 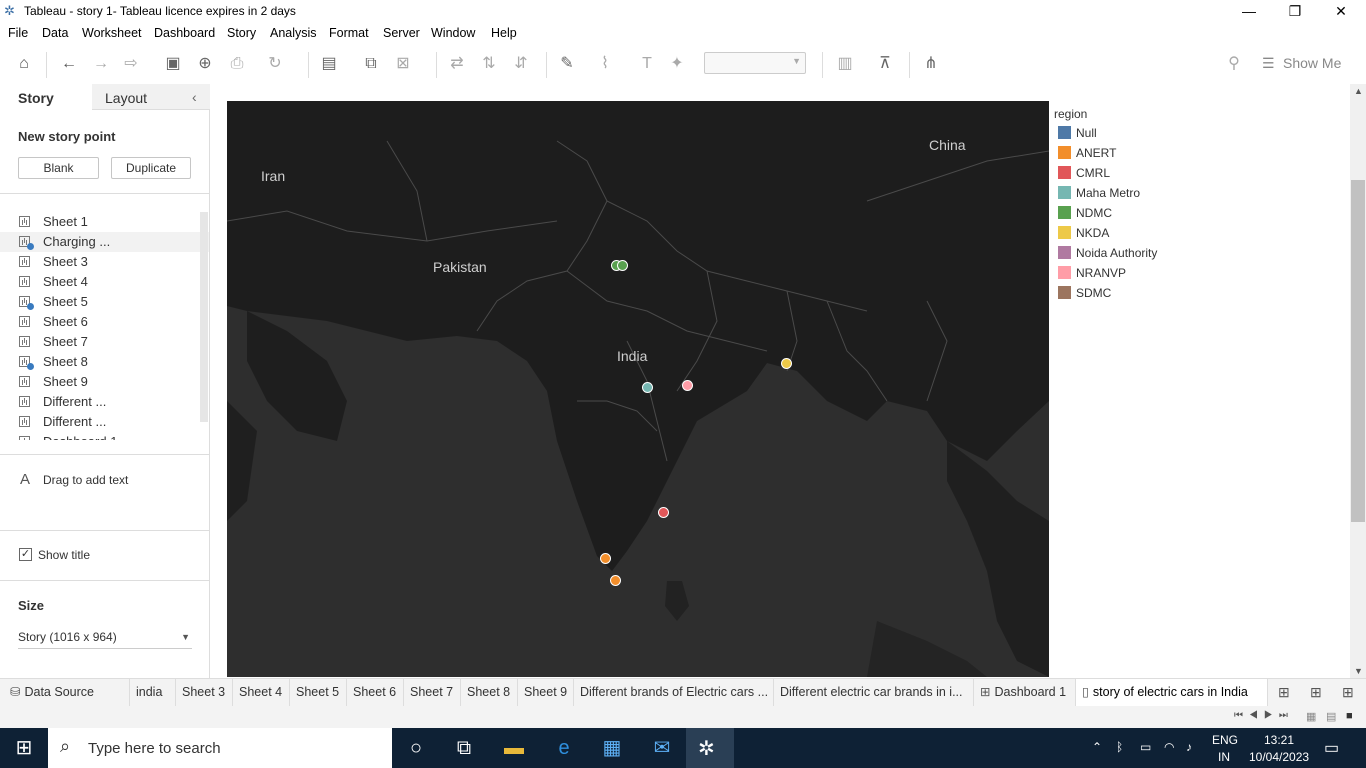 I want to click on menu-file: File, so click(x=18, y=33).